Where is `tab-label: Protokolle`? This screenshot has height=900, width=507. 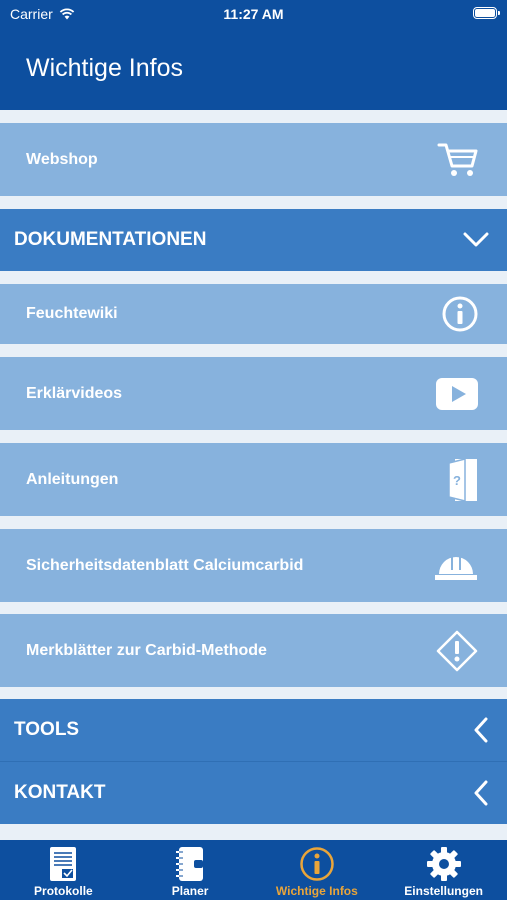 tab-label: Protokolle is located at coordinates (63, 891).